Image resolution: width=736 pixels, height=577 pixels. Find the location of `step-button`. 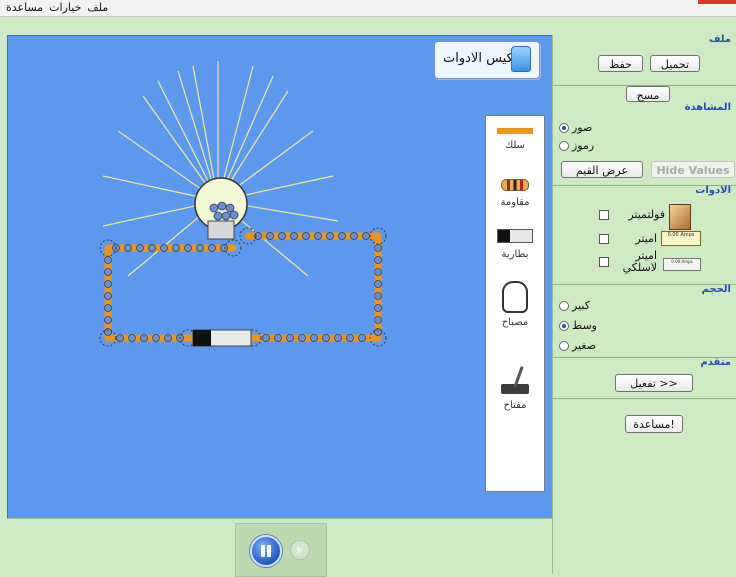

step-button is located at coordinates (300, 550).